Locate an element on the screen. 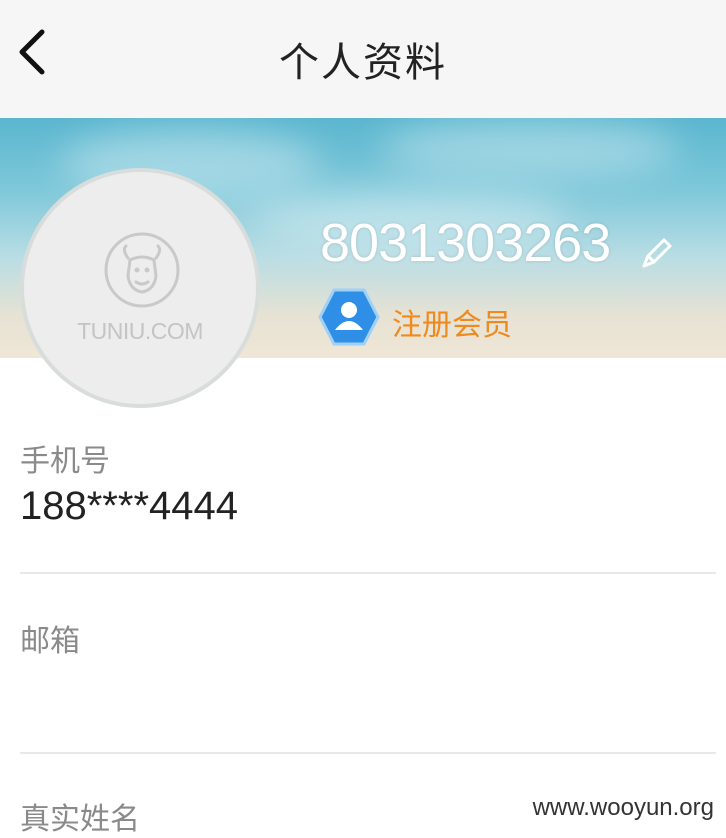  phone-value: 188****4444 is located at coordinates (129, 506).